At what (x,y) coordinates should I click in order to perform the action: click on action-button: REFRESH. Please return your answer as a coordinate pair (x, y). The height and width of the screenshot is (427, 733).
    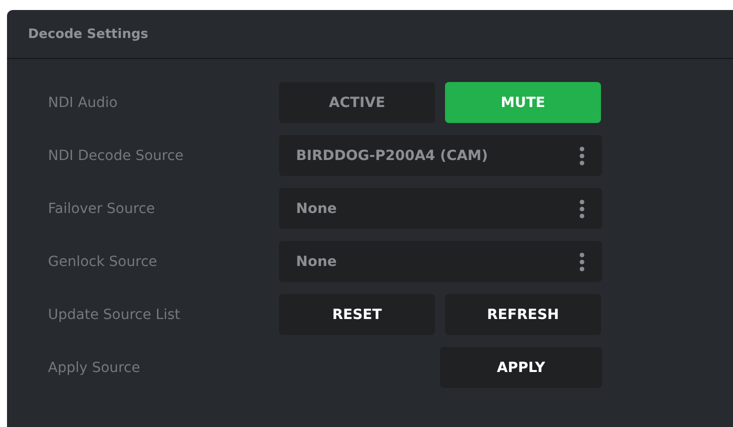
    Looking at the image, I should click on (523, 314).